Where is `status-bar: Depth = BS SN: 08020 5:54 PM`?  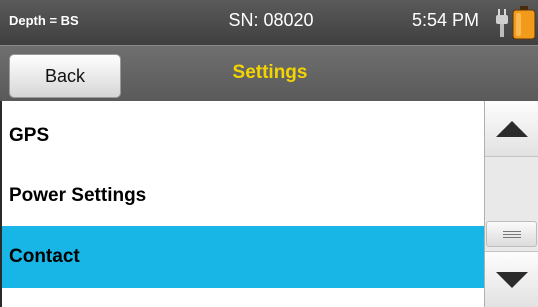
status-bar: Depth = BS SN: 08020 5:54 PM is located at coordinates (269, 22).